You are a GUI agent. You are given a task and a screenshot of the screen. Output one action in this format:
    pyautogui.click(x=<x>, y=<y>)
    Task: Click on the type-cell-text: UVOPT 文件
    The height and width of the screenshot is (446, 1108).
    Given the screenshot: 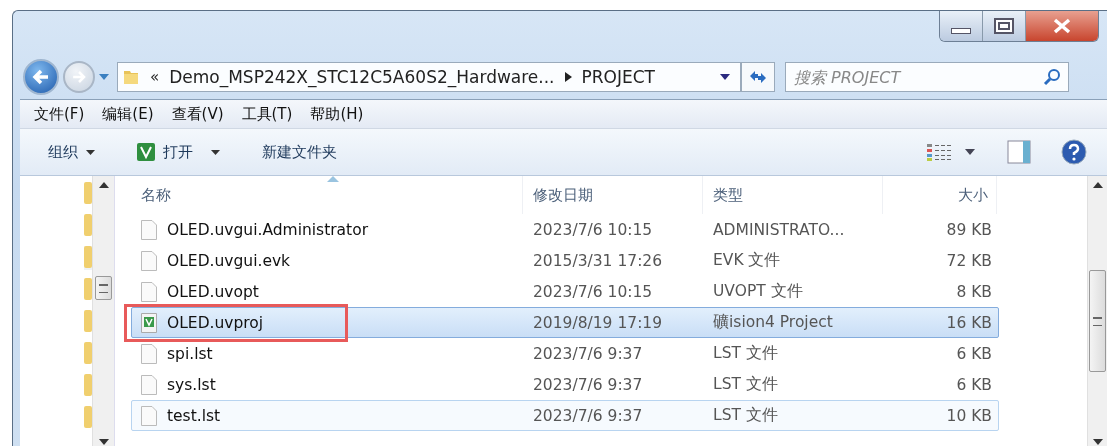 What is the action you would take?
    pyautogui.click(x=758, y=291)
    